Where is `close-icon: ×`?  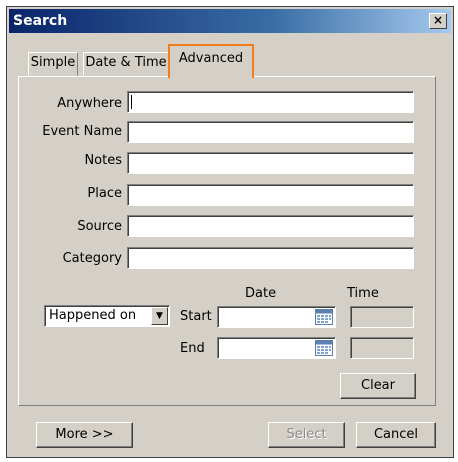
close-icon: × is located at coordinates (438, 20).